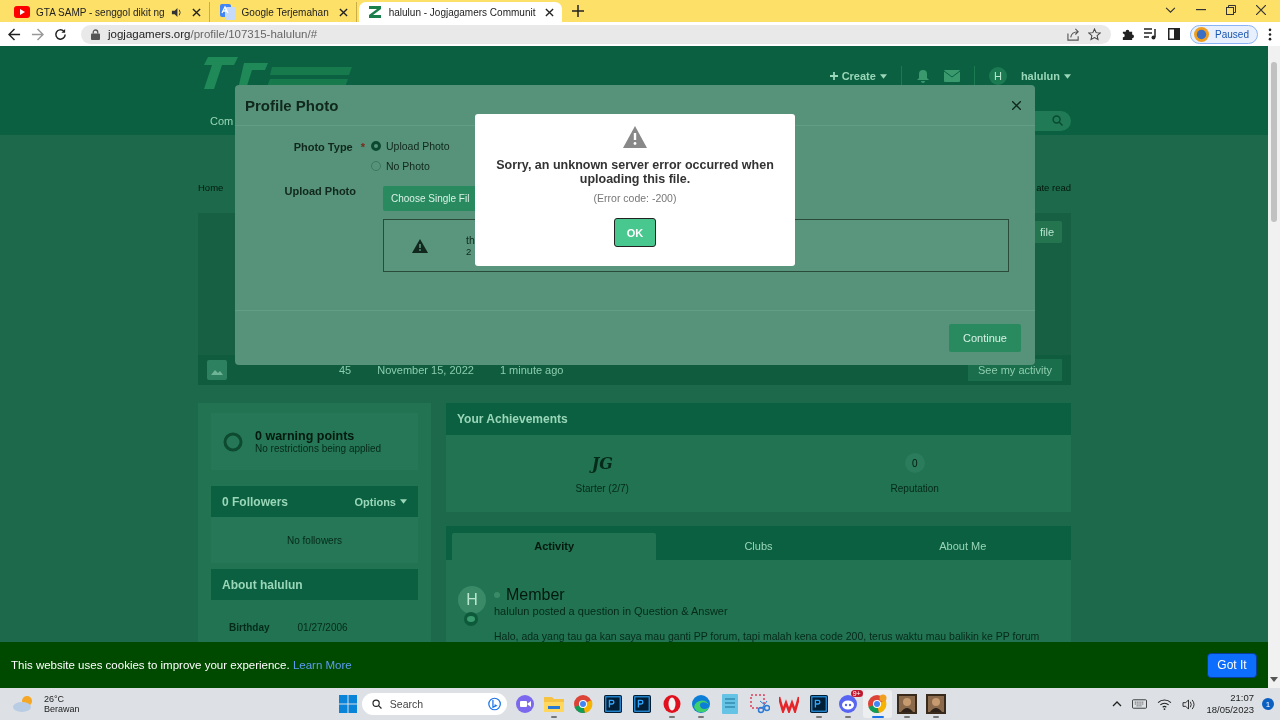  What do you see at coordinates (462, 12) in the screenshot?
I see `tab-title: halulun - Jogjagamers Communit` at bounding box center [462, 12].